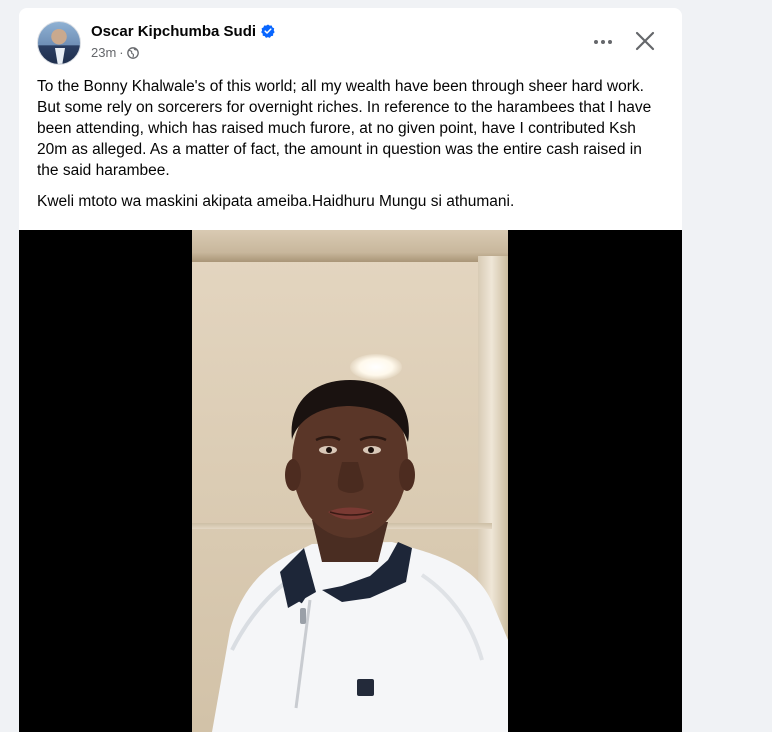  I want to click on globe-icon, so click(132, 52).